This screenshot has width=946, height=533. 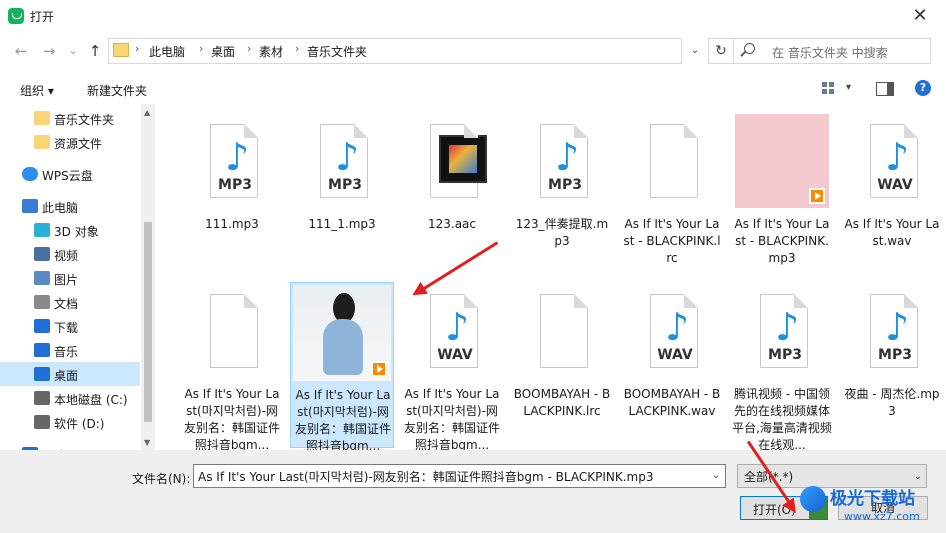 What do you see at coordinates (70, 446) in the screenshot?
I see `sidebar-item: 网络` at bounding box center [70, 446].